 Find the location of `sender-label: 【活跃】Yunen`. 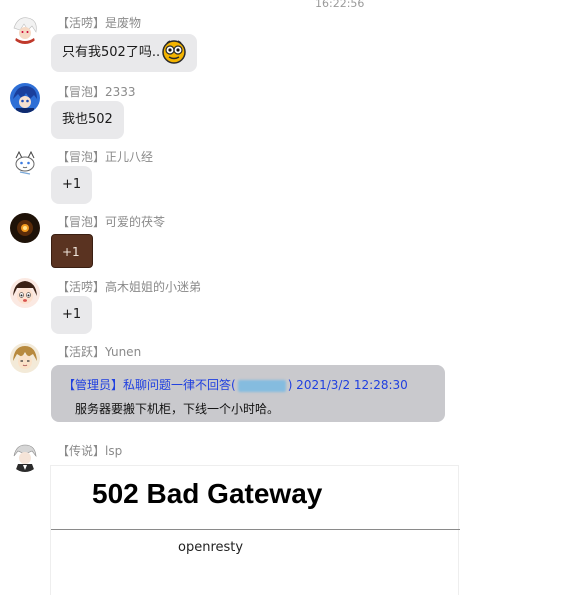

sender-label: 【活跃】Yunen is located at coordinates (99, 352).